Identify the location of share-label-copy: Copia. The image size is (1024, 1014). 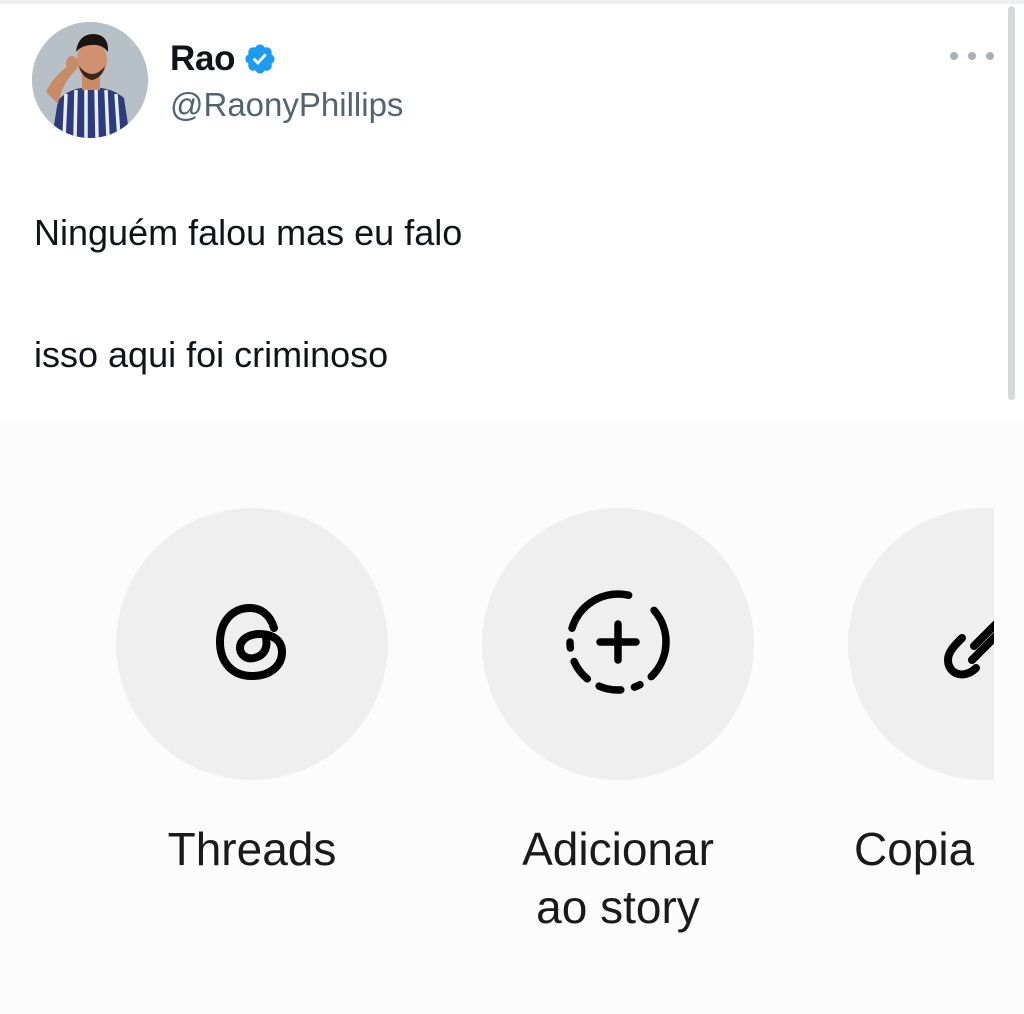
(914, 849).